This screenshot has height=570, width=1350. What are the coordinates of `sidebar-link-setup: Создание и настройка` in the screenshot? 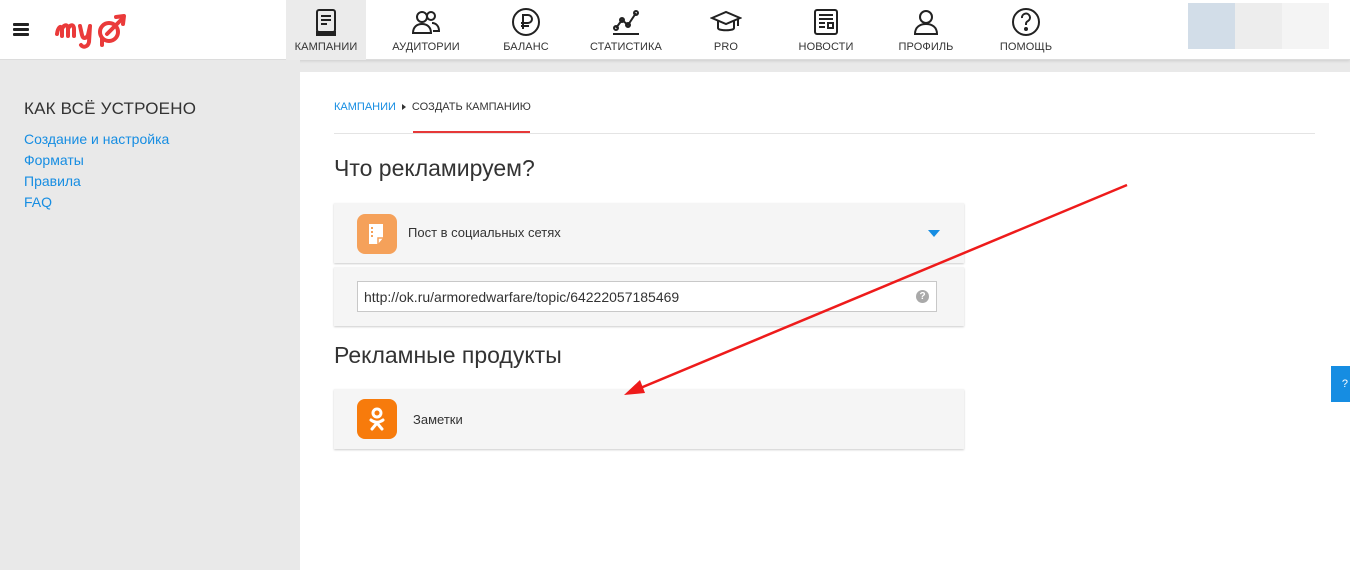 It's located at (96, 139).